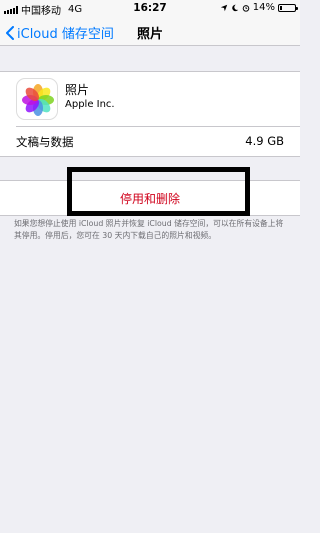  What do you see at coordinates (150, 99) in the screenshot?
I see `app-row: 照片 Apple Inc.` at bounding box center [150, 99].